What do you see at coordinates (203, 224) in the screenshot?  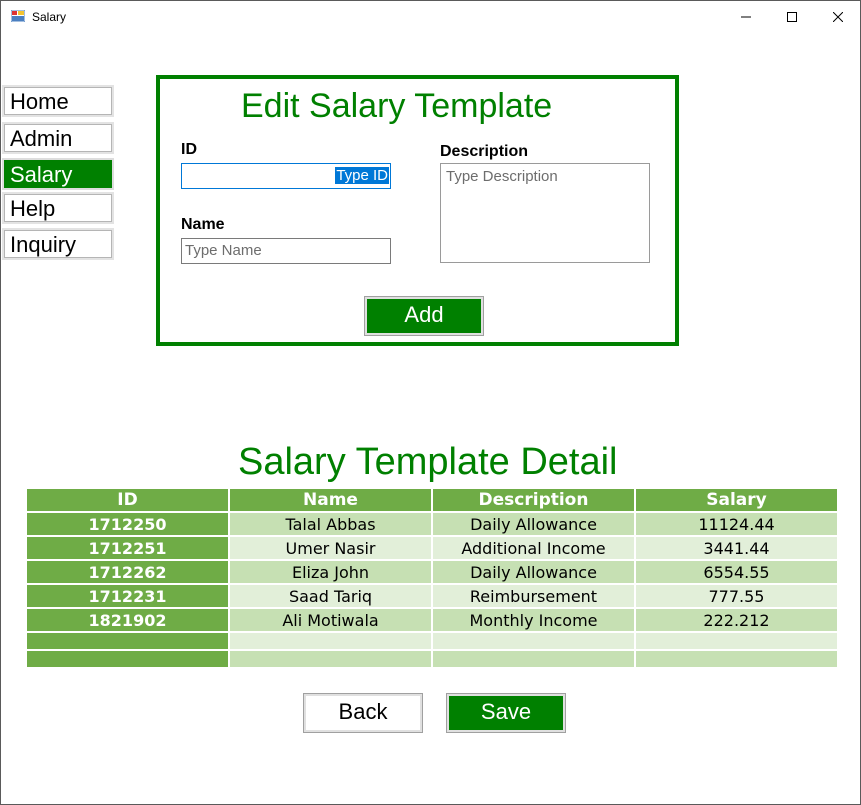 I see `name-label: Name` at bounding box center [203, 224].